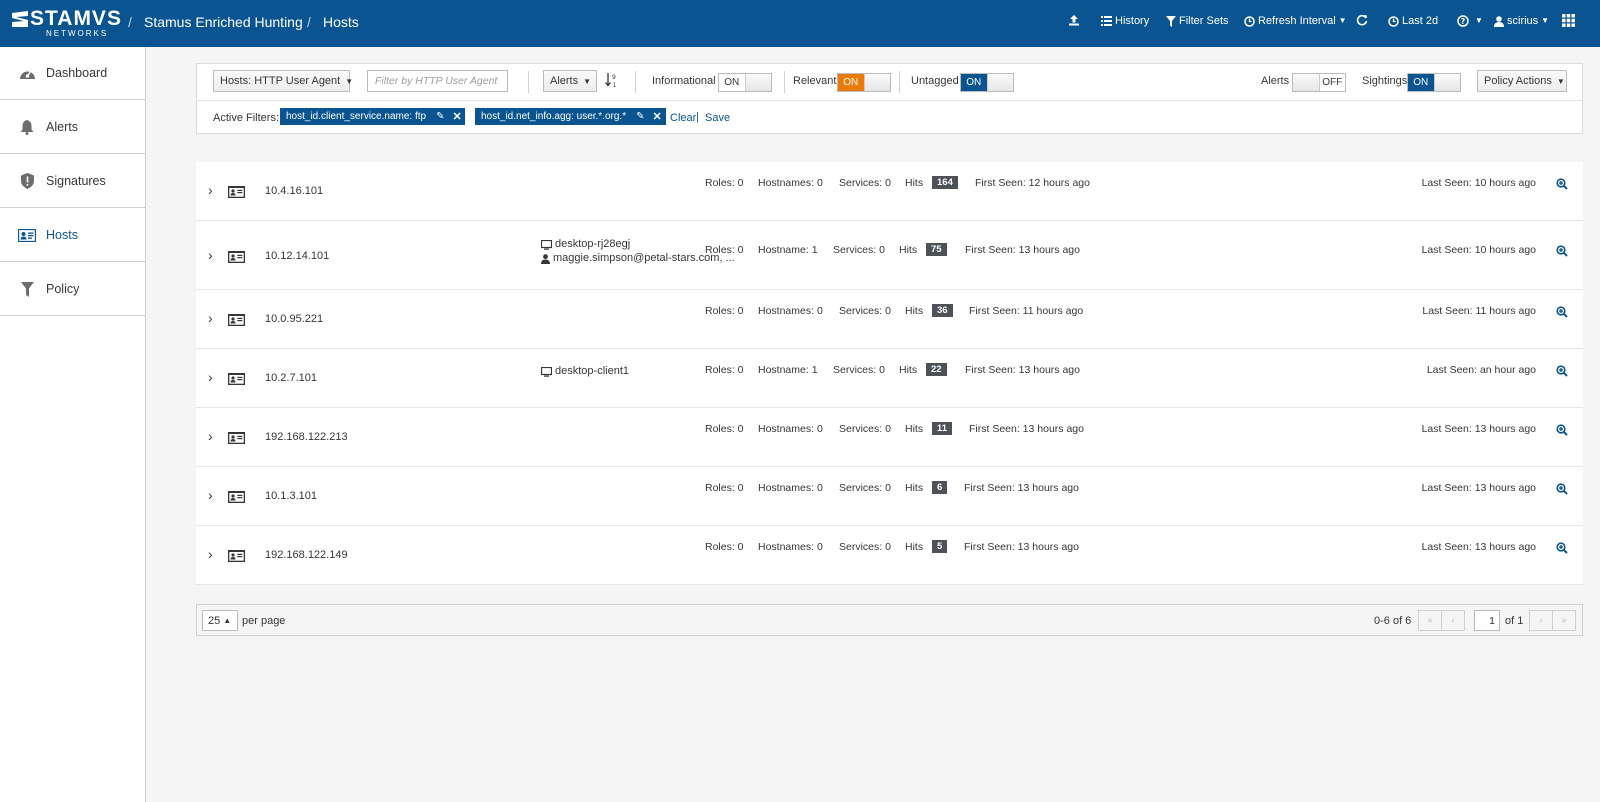 This screenshot has width=1600, height=802. Describe the element at coordinates (76, 18) in the screenshot. I see `logo-text: STAMVS` at that location.